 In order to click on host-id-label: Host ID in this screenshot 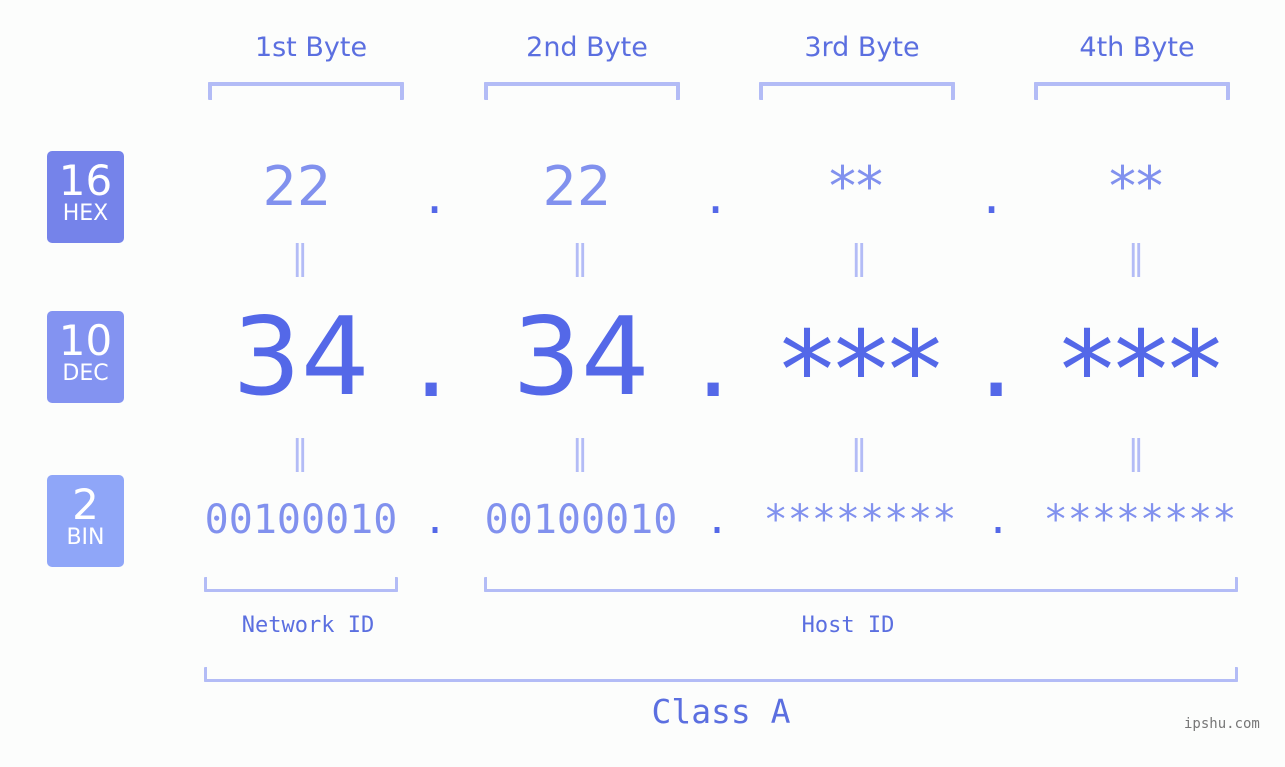, I will do `click(848, 625)`.